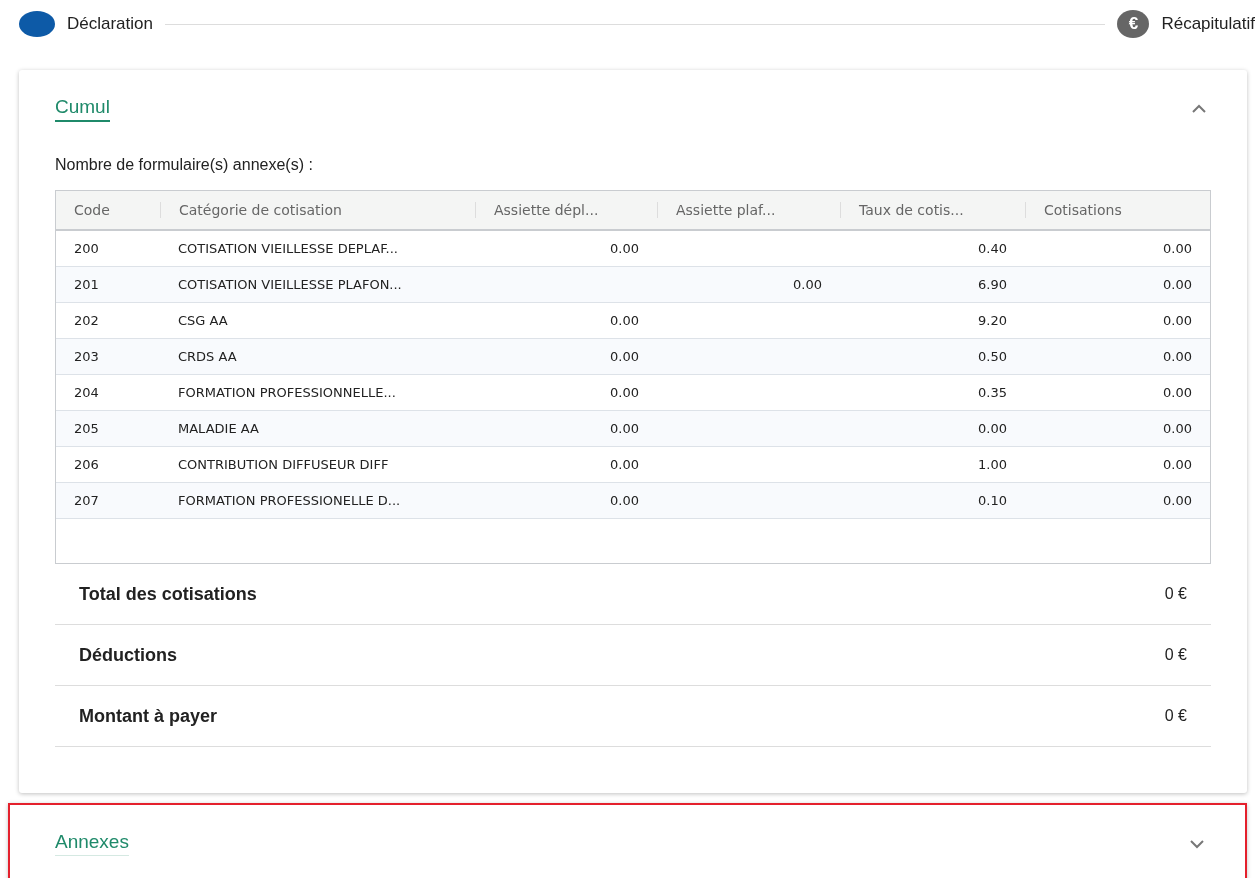 The image size is (1255, 878). What do you see at coordinates (86, 356) in the screenshot?
I see `table-cell: 203` at bounding box center [86, 356].